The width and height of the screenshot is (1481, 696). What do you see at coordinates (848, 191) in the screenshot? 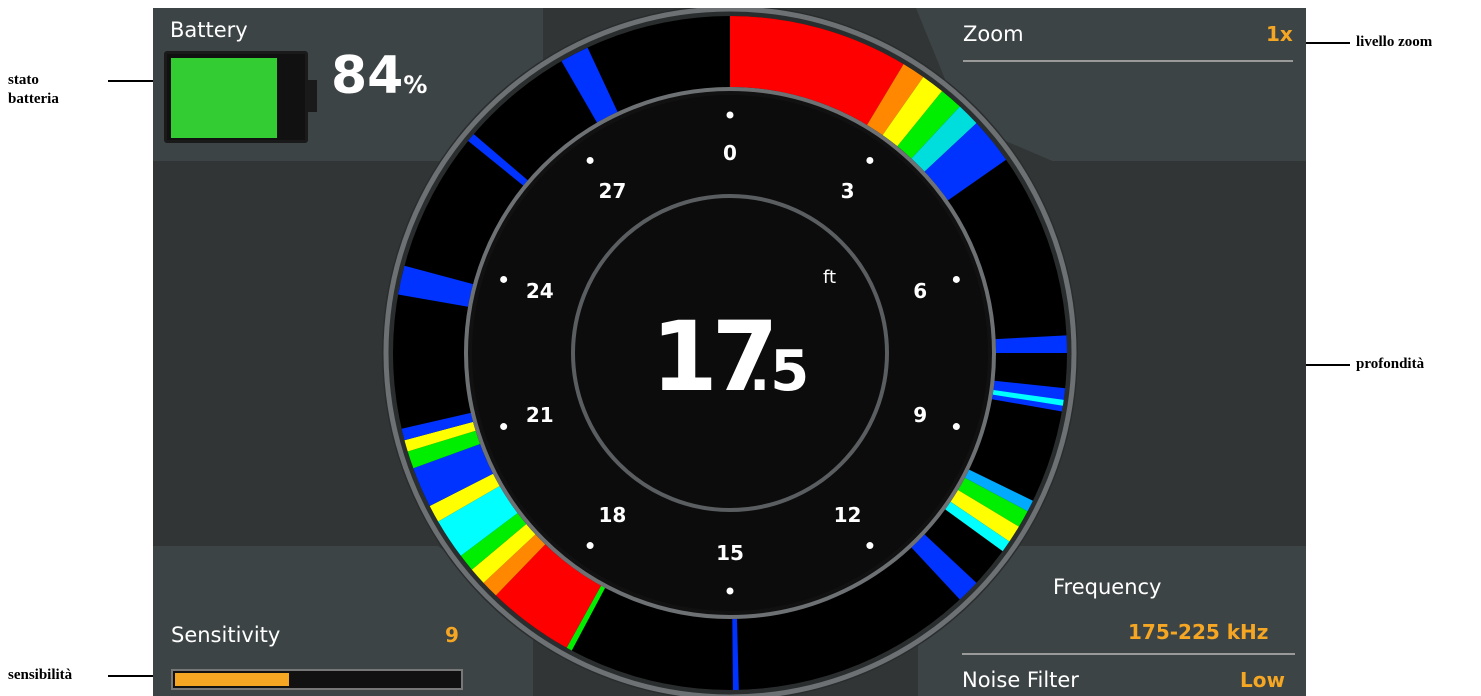
I see `dial-tick-label: 3` at bounding box center [848, 191].